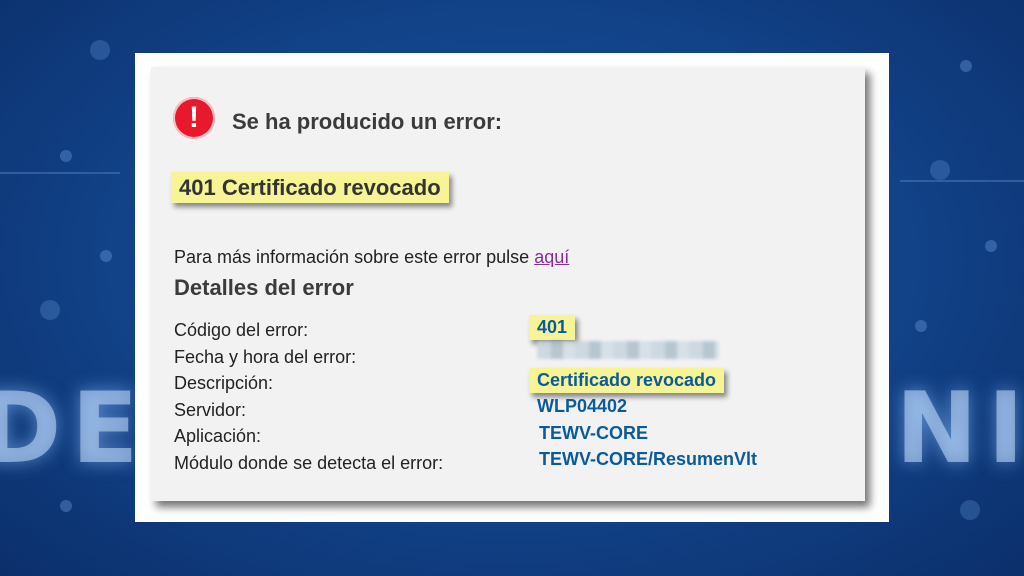 The height and width of the screenshot is (576, 1024). Describe the element at coordinates (552, 327) in the screenshot. I see `detail-value-code: 401` at that location.